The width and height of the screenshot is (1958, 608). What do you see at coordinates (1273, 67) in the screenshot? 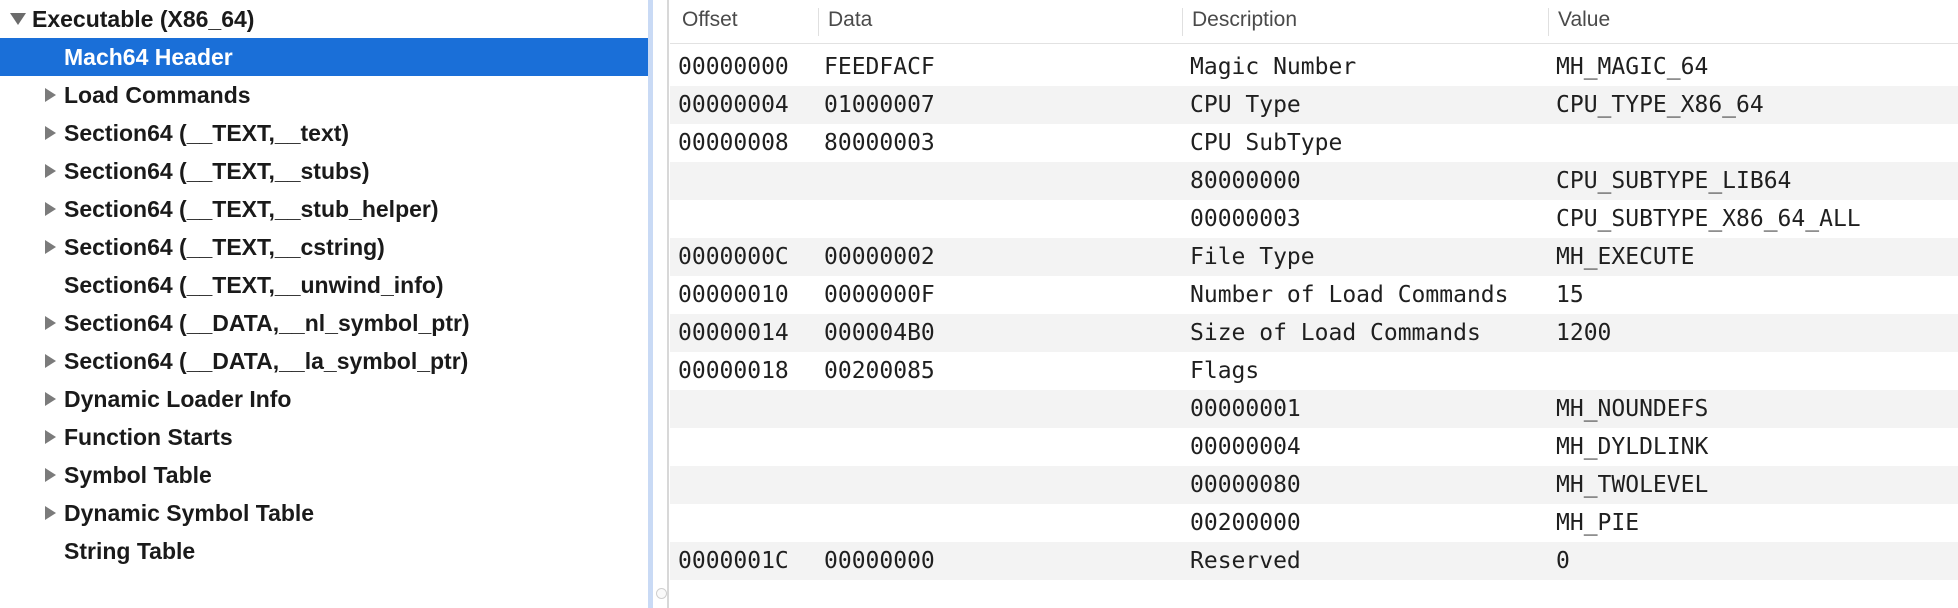
I see `cell-description: Magic Number` at bounding box center [1273, 67].